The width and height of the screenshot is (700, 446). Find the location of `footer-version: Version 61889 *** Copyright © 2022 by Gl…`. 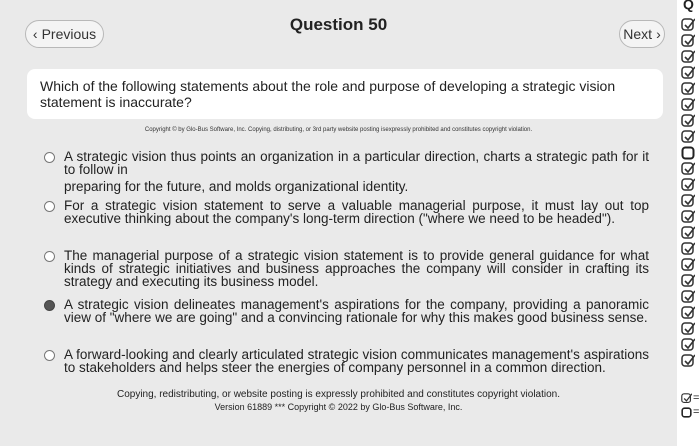

footer-version: Version 61889 *** Copyright © 2022 by Gl… is located at coordinates (338, 407).